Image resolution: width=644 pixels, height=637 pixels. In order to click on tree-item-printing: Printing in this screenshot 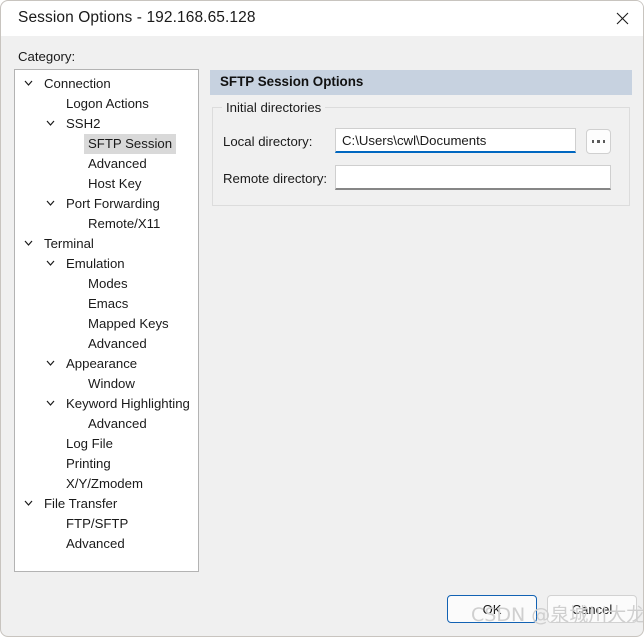, I will do `click(106, 464)`.